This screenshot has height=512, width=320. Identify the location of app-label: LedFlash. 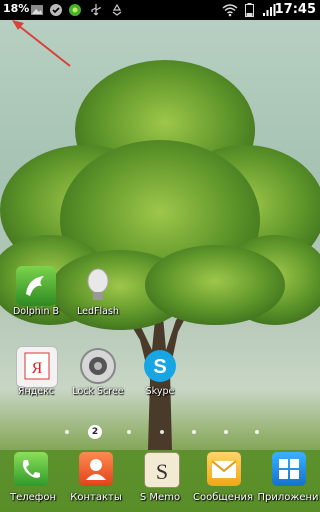
(98, 311).